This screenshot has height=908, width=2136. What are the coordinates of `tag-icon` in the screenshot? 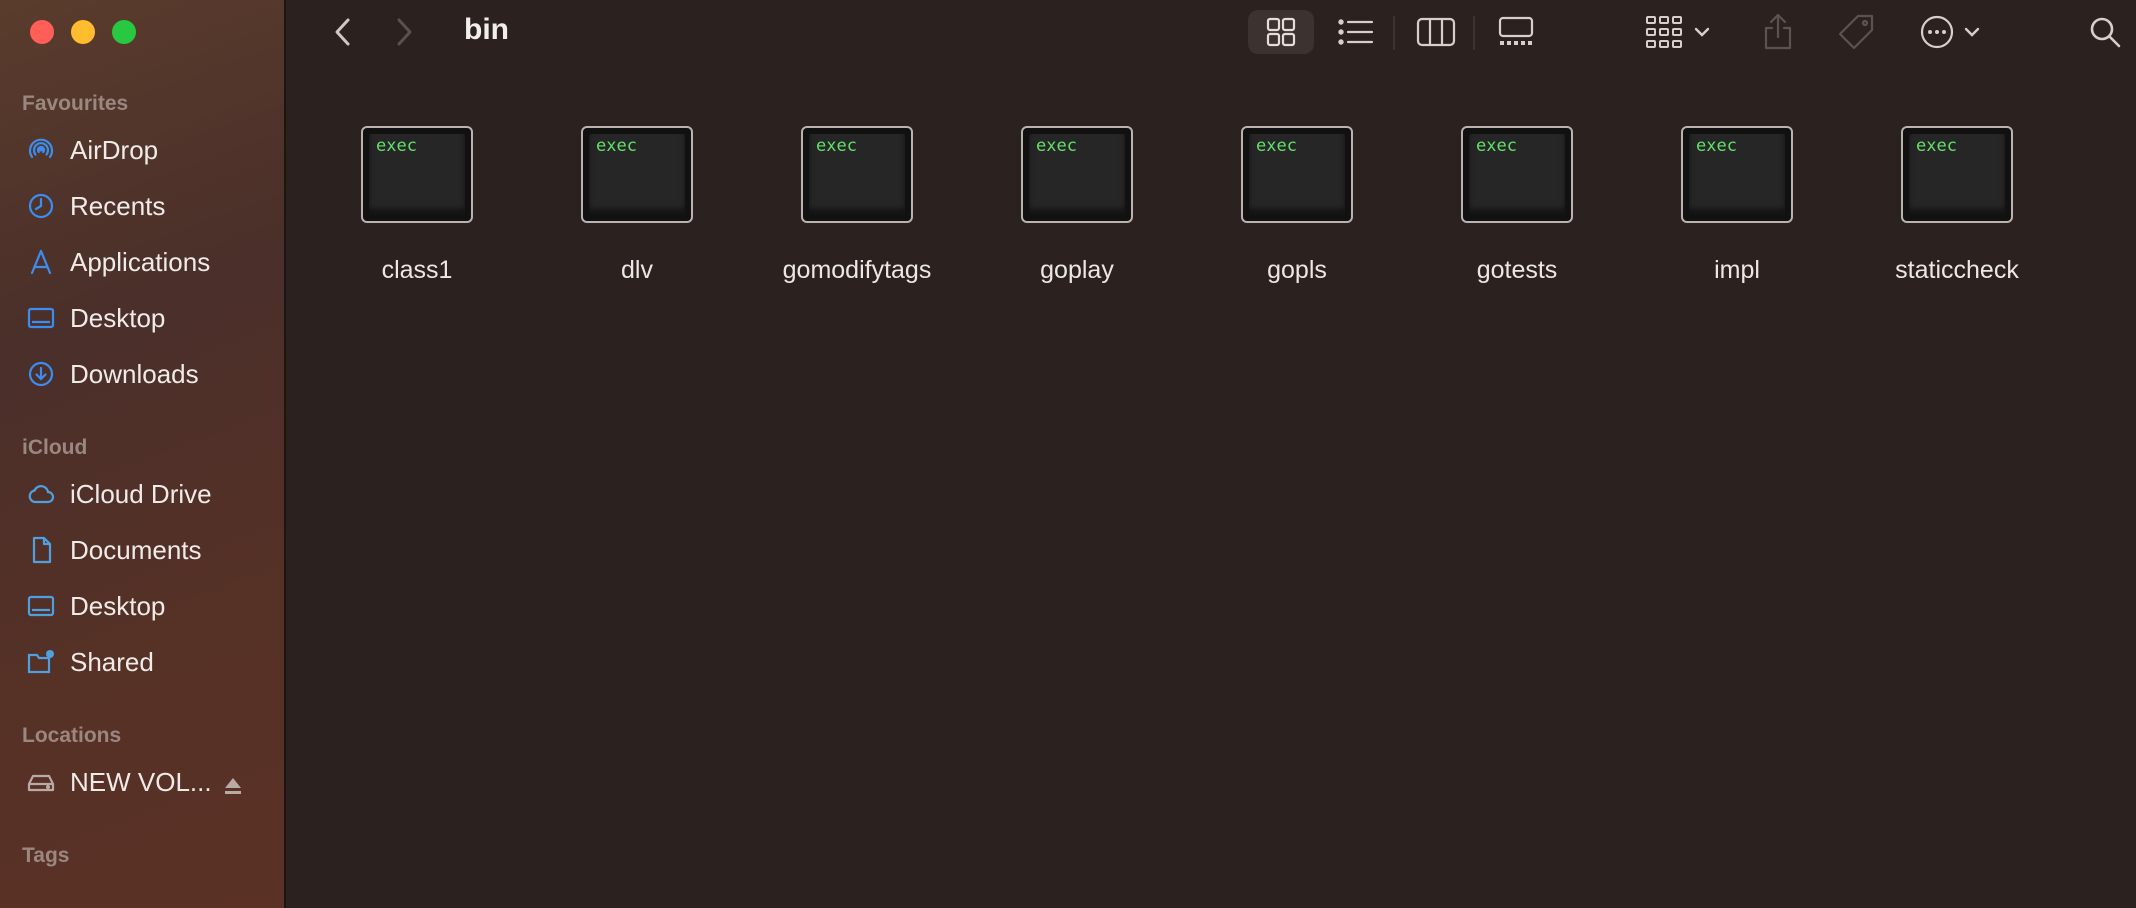 It's located at (1856, 32).